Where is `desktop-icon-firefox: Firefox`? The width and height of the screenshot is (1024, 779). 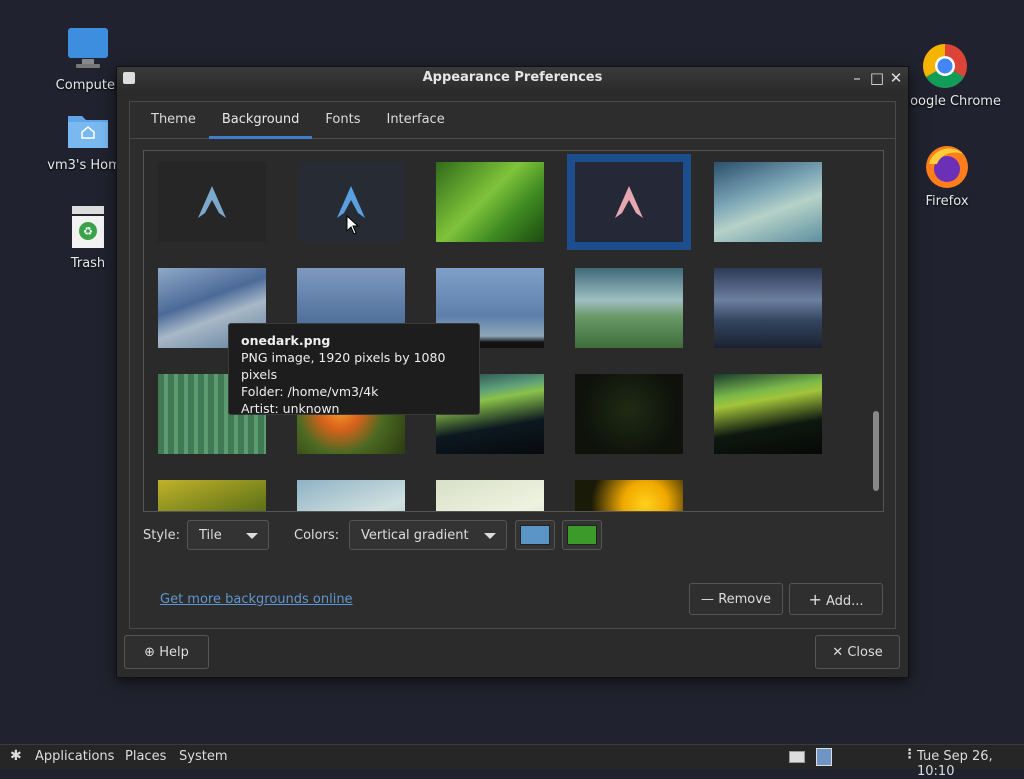 desktop-icon-firefox: Firefox is located at coordinates (947, 175).